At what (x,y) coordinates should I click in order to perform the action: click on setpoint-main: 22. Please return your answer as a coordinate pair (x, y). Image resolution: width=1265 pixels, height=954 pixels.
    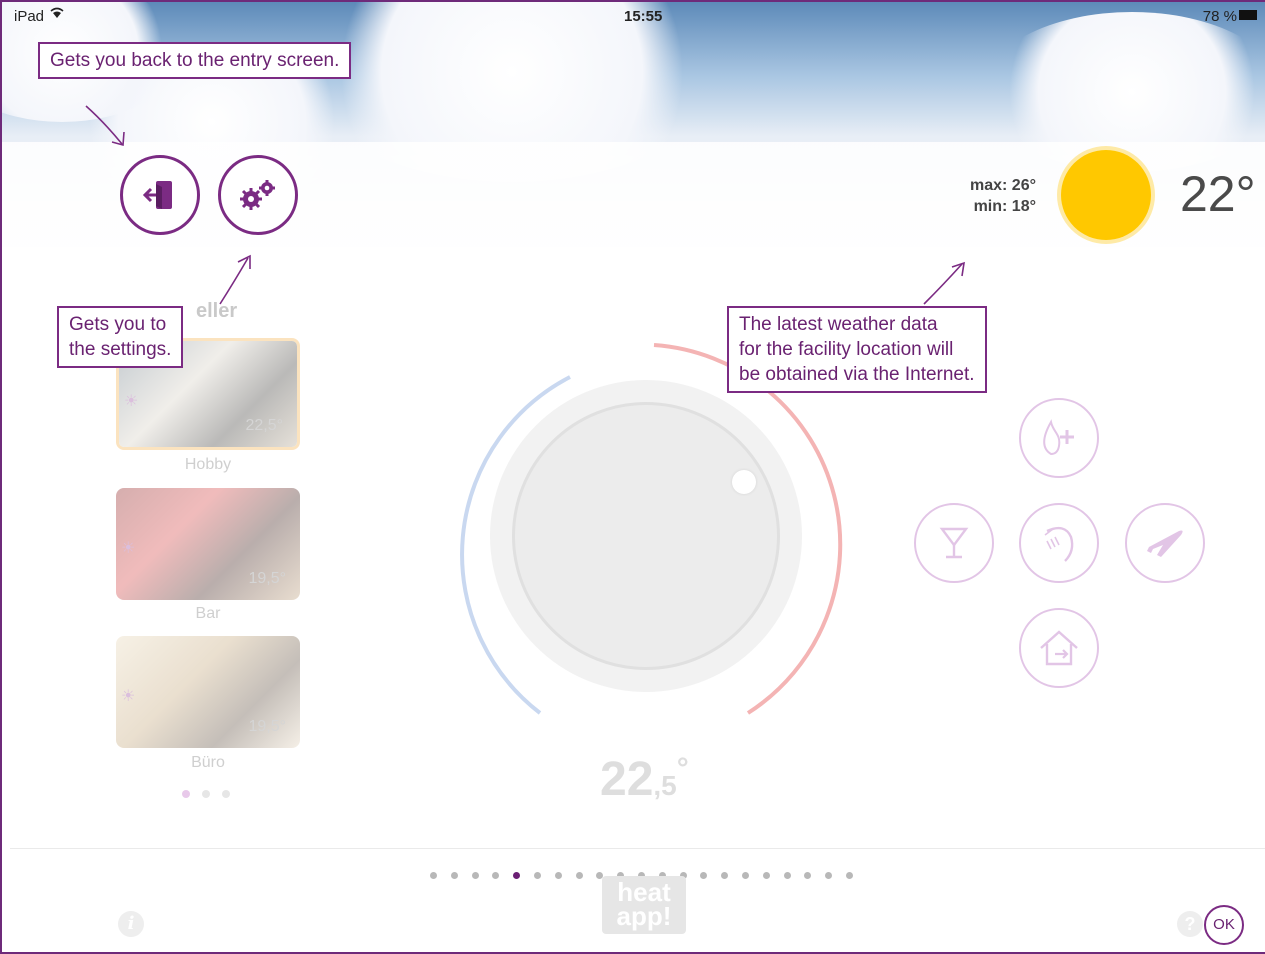
    Looking at the image, I should click on (627, 779).